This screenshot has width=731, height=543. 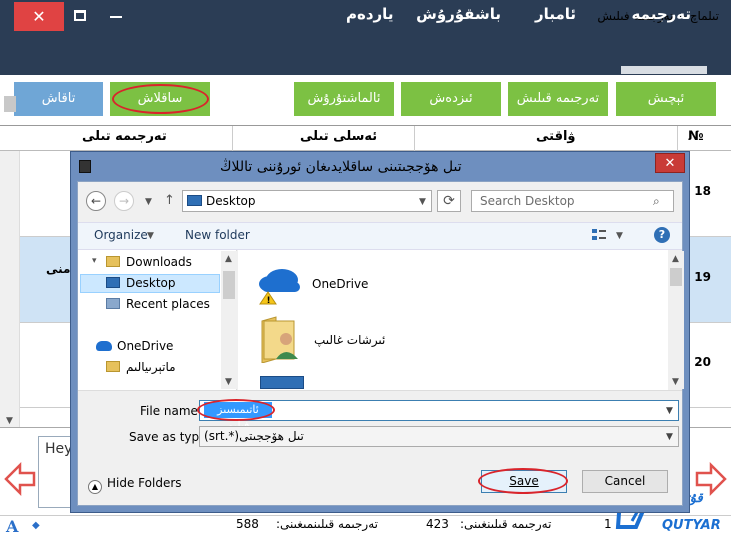 I want to click on maximize-icon, so click(x=80, y=15).